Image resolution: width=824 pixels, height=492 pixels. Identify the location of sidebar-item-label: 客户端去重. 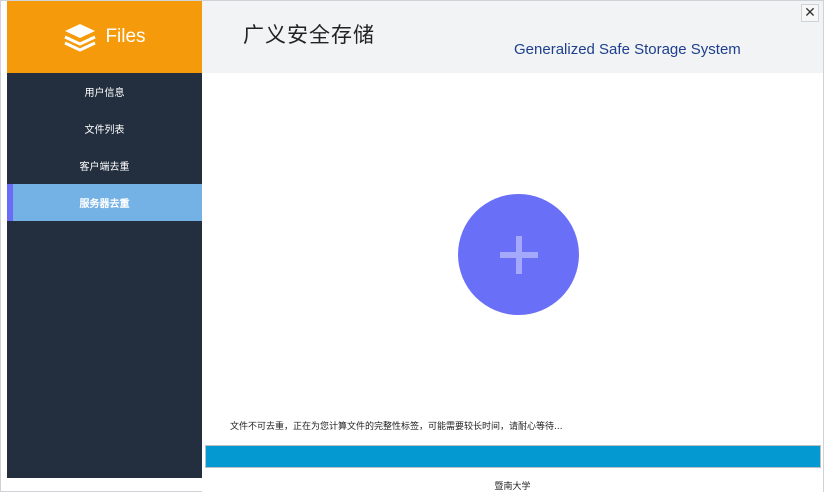
(104, 167).